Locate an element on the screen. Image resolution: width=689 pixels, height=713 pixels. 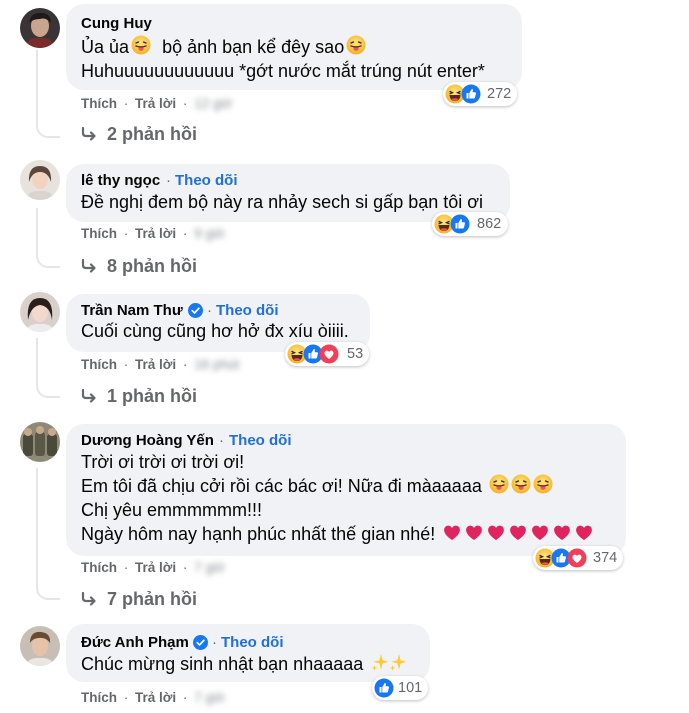
comment-text-line: Chị yêu emmmmmm!!! is located at coordinates (172, 510).